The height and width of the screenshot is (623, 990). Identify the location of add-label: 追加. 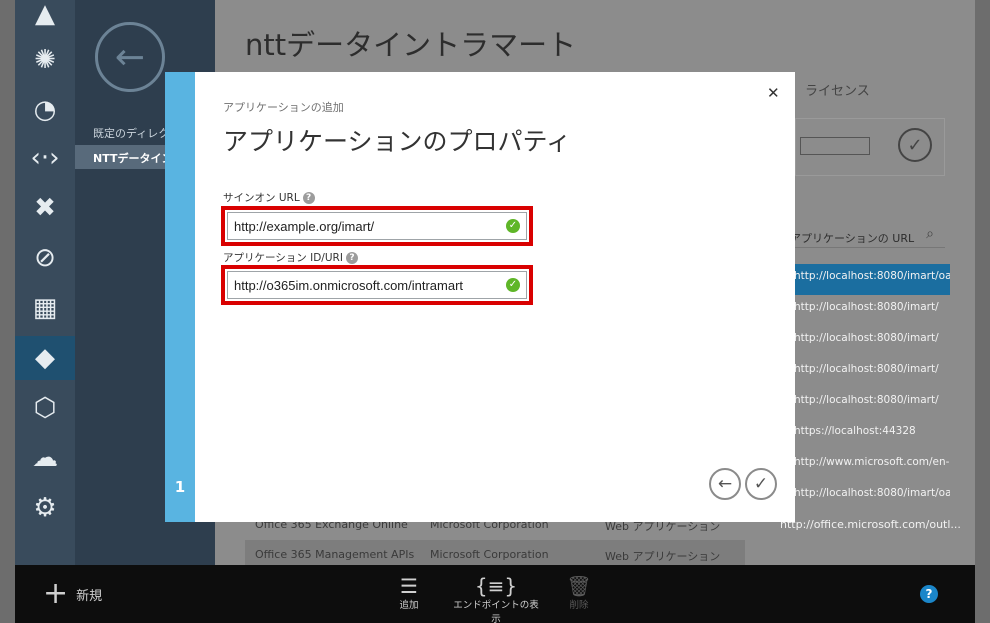
(409, 605).